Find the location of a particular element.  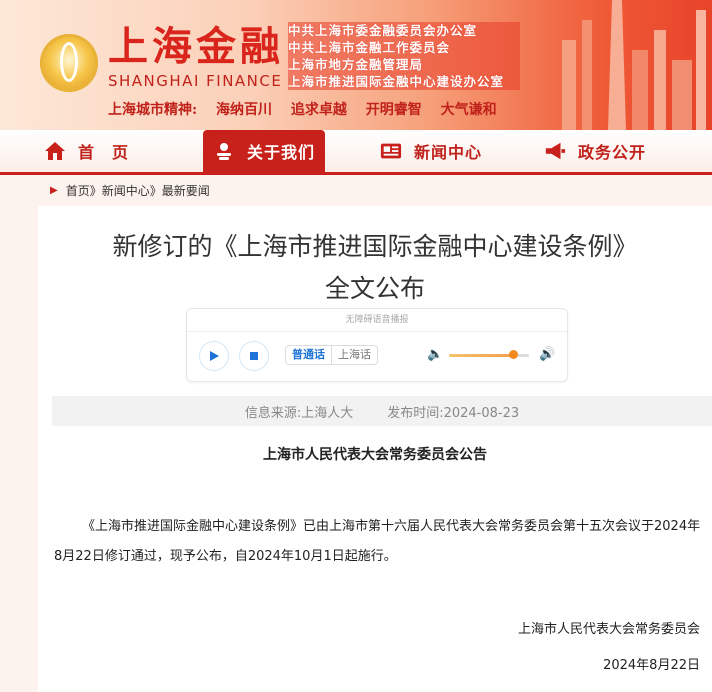

city-spirit-item: 大气谦和 is located at coordinates (468, 110).